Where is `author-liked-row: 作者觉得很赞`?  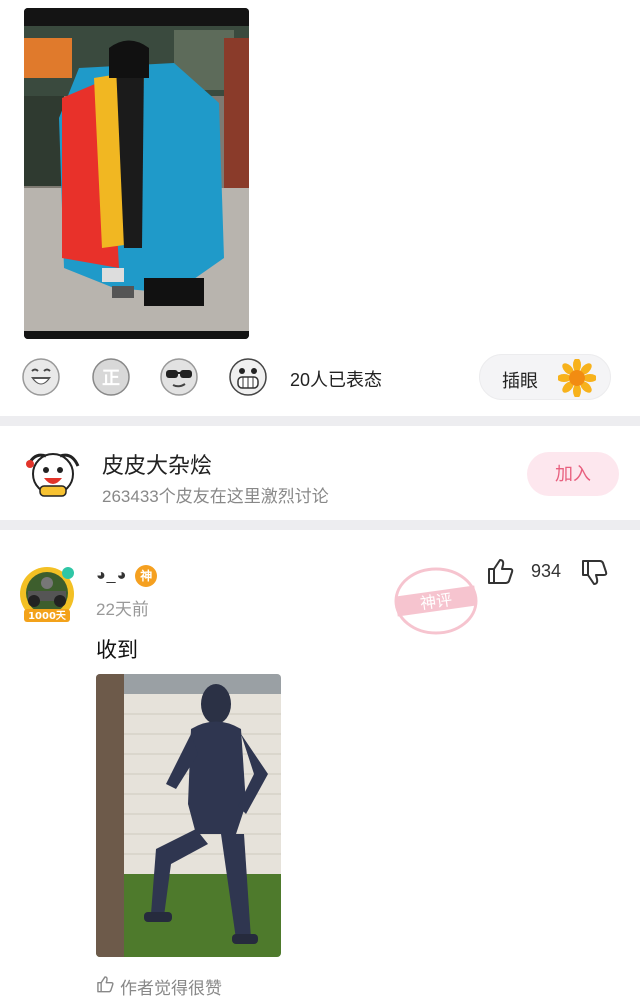 author-liked-row: 作者觉得很赞 is located at coordinates (159, 986).